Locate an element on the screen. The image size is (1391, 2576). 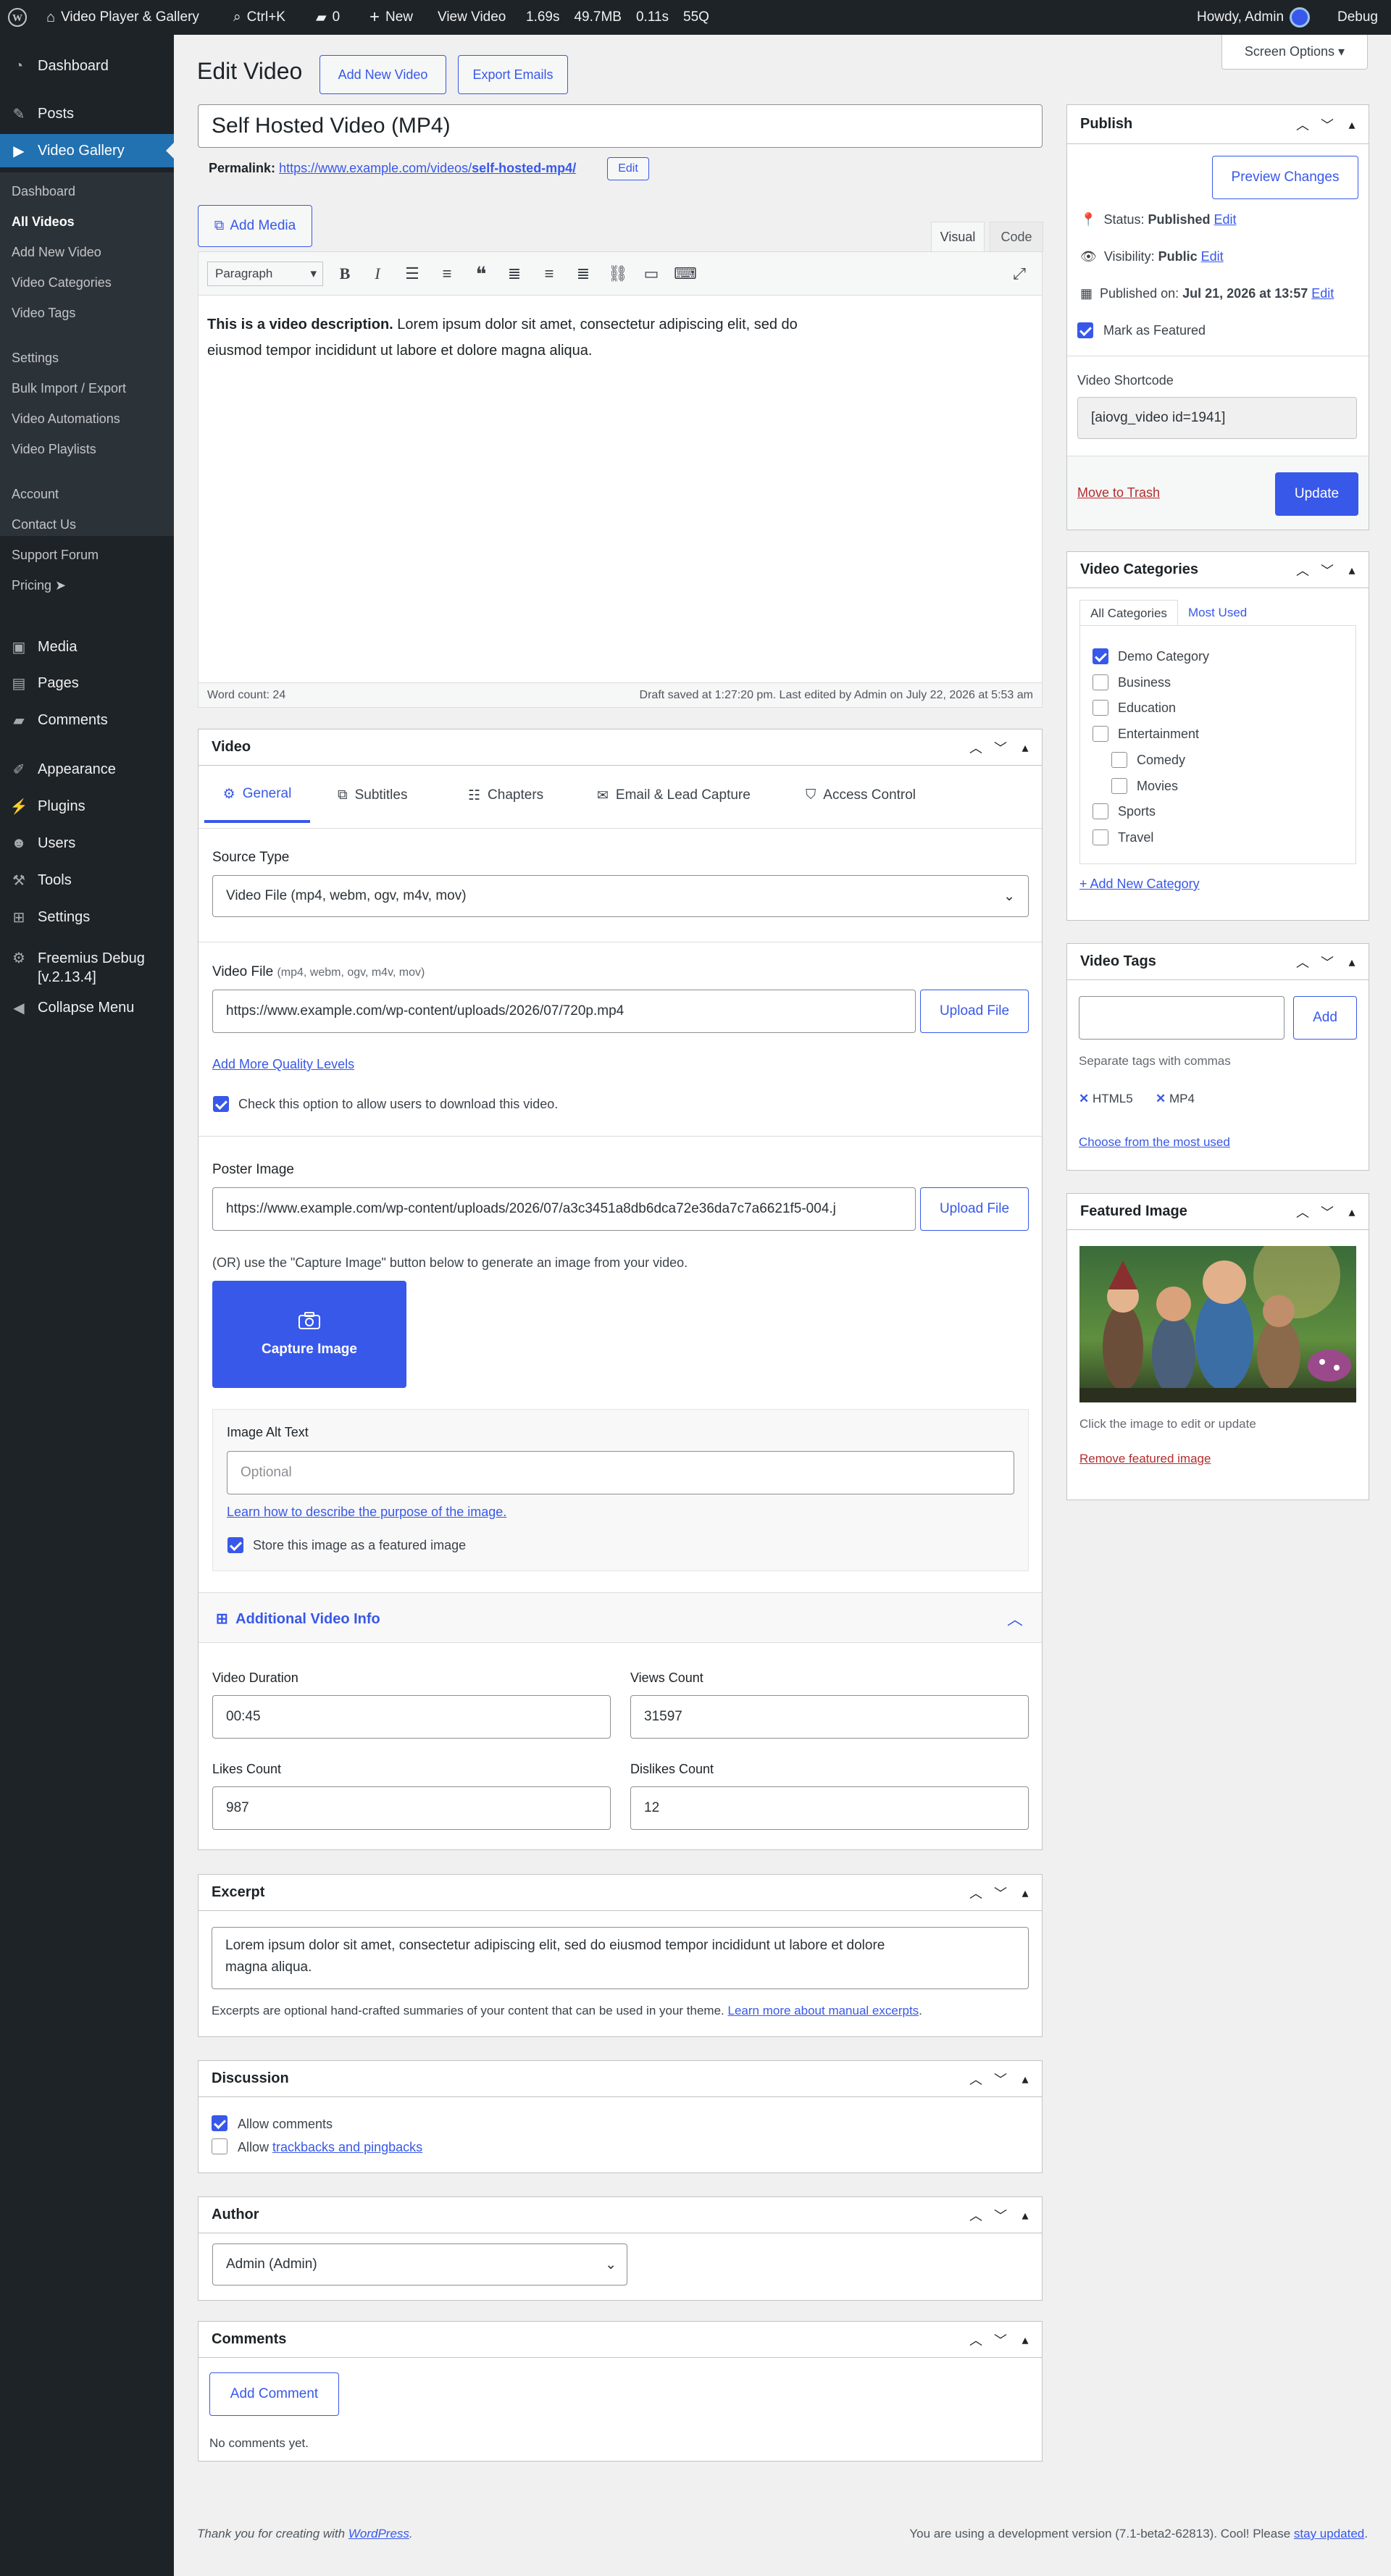
category-checkbox-education is located at coordinates (1100, 708).